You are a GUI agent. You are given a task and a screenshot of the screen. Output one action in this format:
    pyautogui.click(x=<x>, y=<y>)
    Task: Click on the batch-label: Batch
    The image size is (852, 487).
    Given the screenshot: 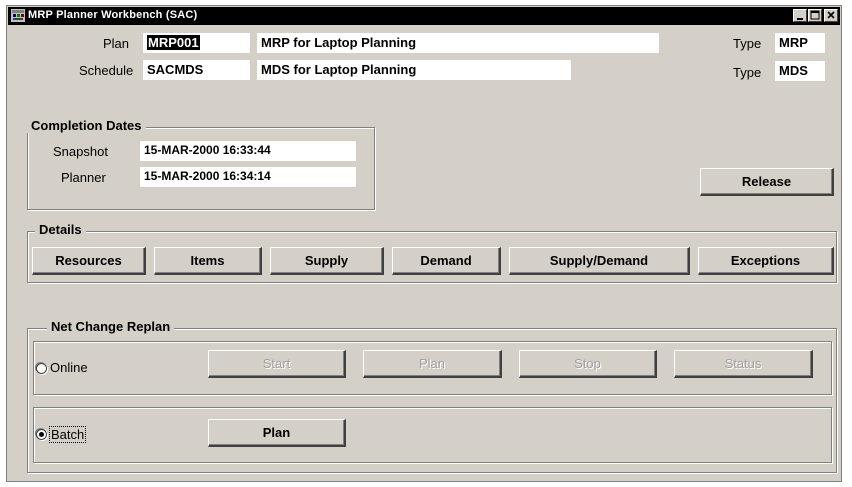 What is the action you would take?
    pyautogui.click(x=68, y=434)
    